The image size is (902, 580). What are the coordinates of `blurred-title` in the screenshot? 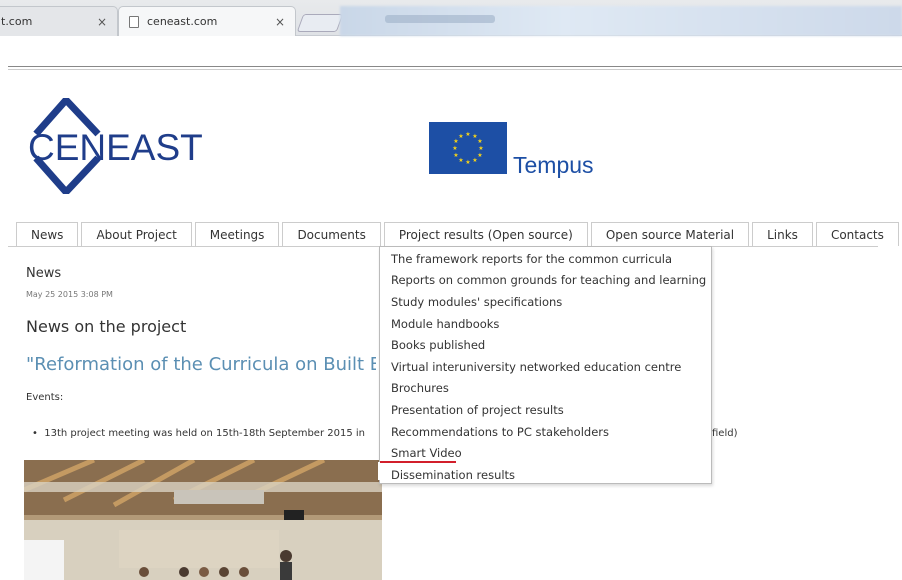 It's located at (440, 19).